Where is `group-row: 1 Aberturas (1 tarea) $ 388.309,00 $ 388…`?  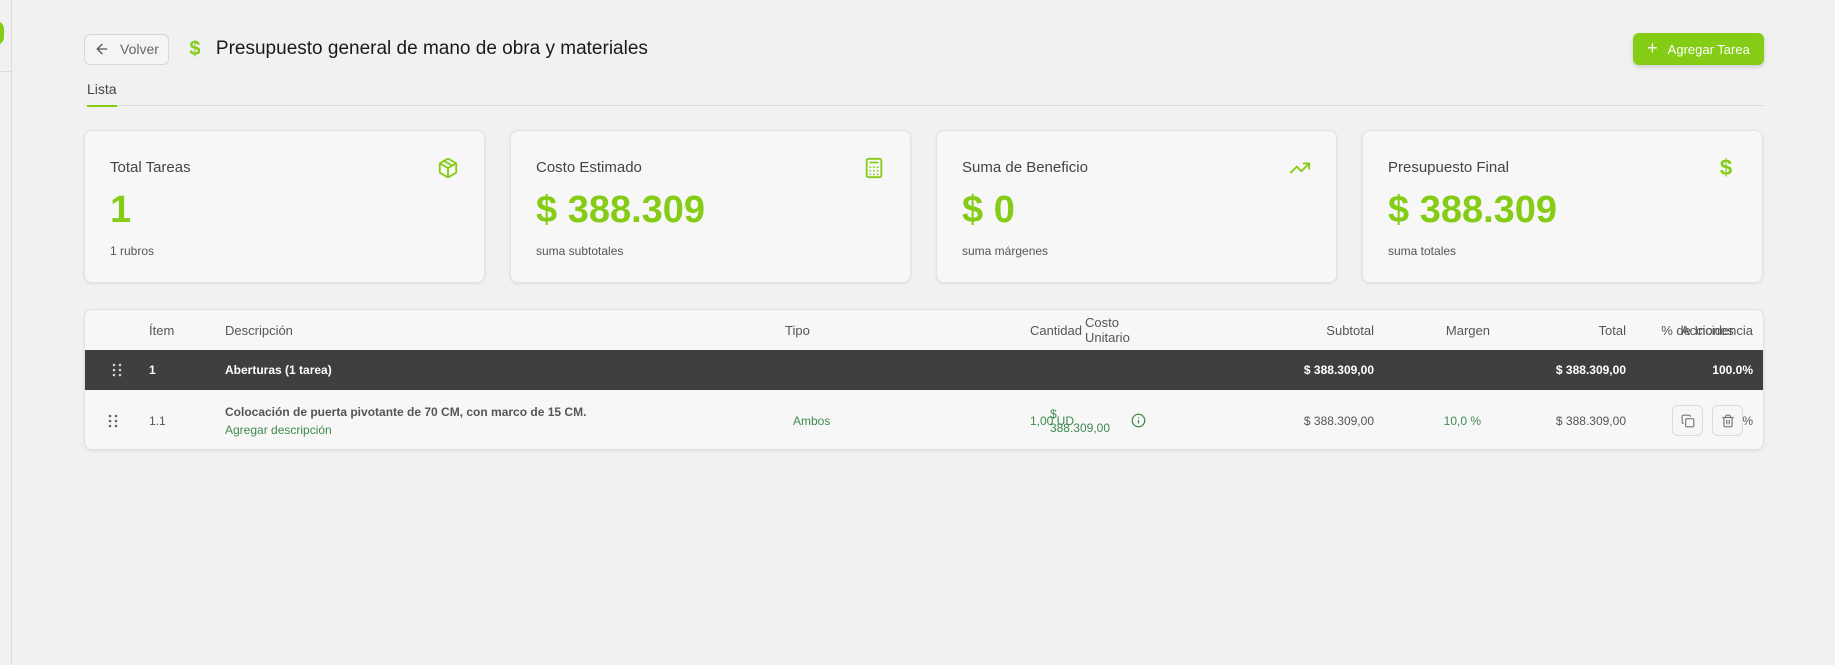
group-row: 1 Aberturas (1 tarea) $ 388.309,00 $ 388… is located at coordinates (924, 370).